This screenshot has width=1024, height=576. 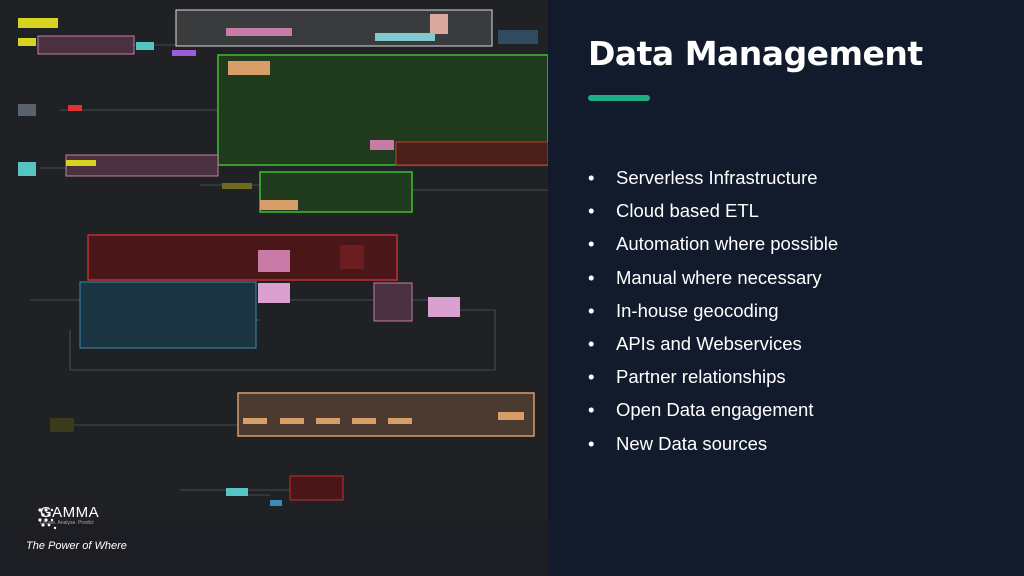 I want to click on bullet-item: • Open Data engagement, so click(x=713, y=411).